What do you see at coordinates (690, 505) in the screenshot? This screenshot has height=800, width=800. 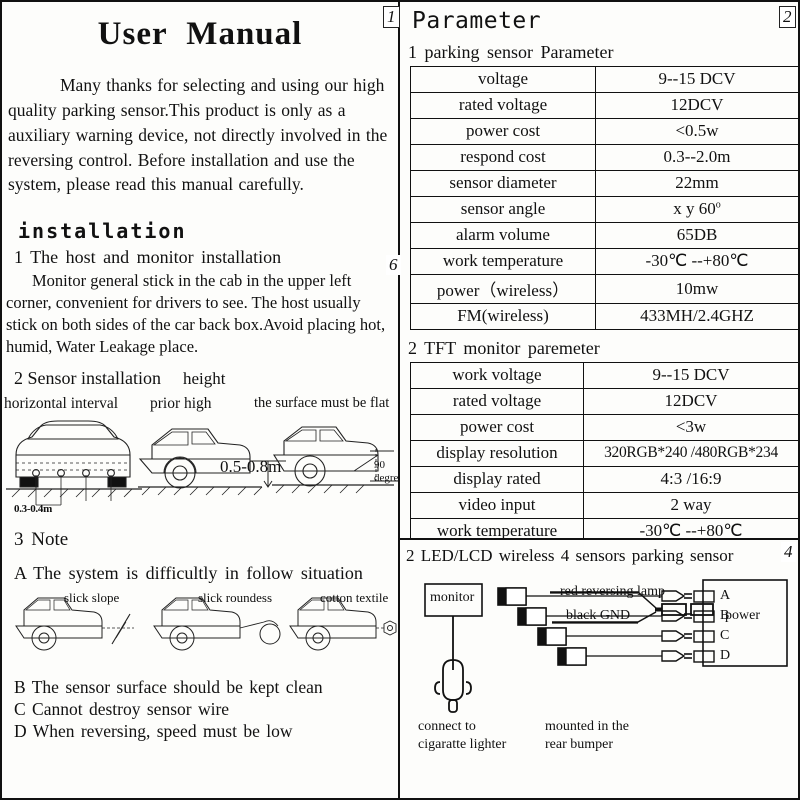 I see `param-value: 2 way` at bounding box center [690, 505].